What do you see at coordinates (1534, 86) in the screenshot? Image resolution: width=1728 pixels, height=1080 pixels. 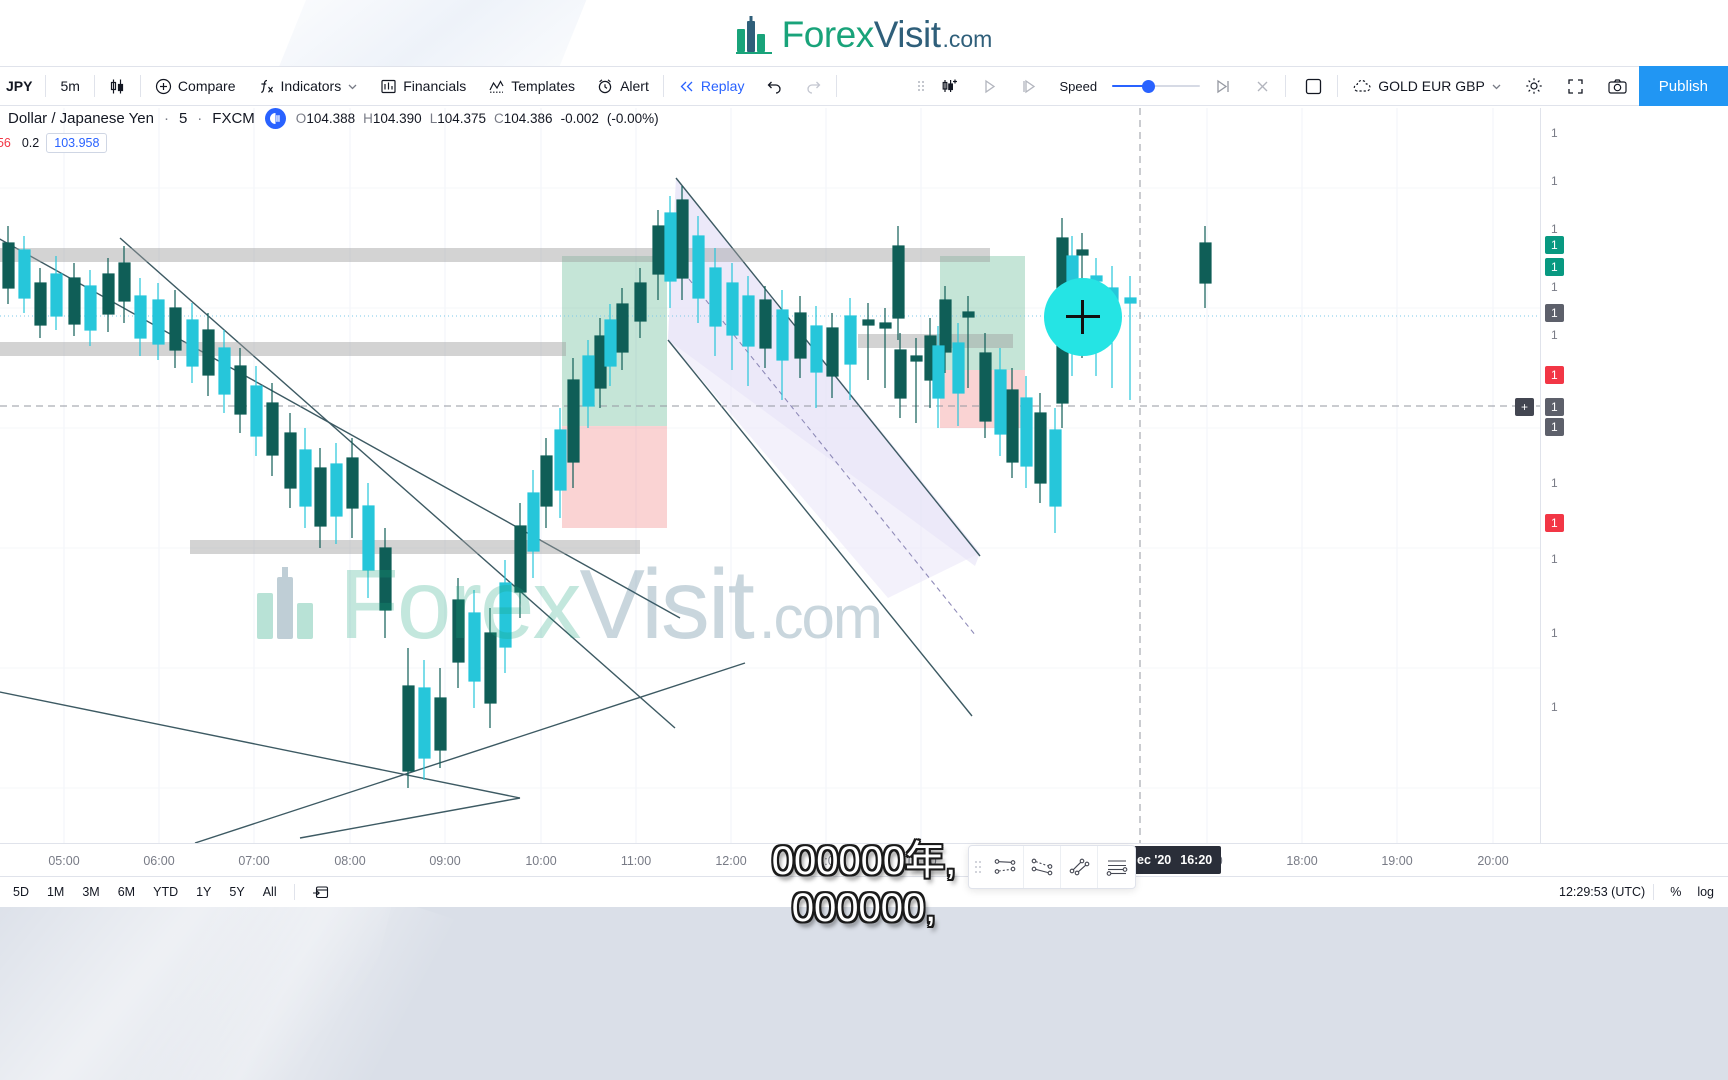 I see `settings-button` at bounding box center [1534, 86].